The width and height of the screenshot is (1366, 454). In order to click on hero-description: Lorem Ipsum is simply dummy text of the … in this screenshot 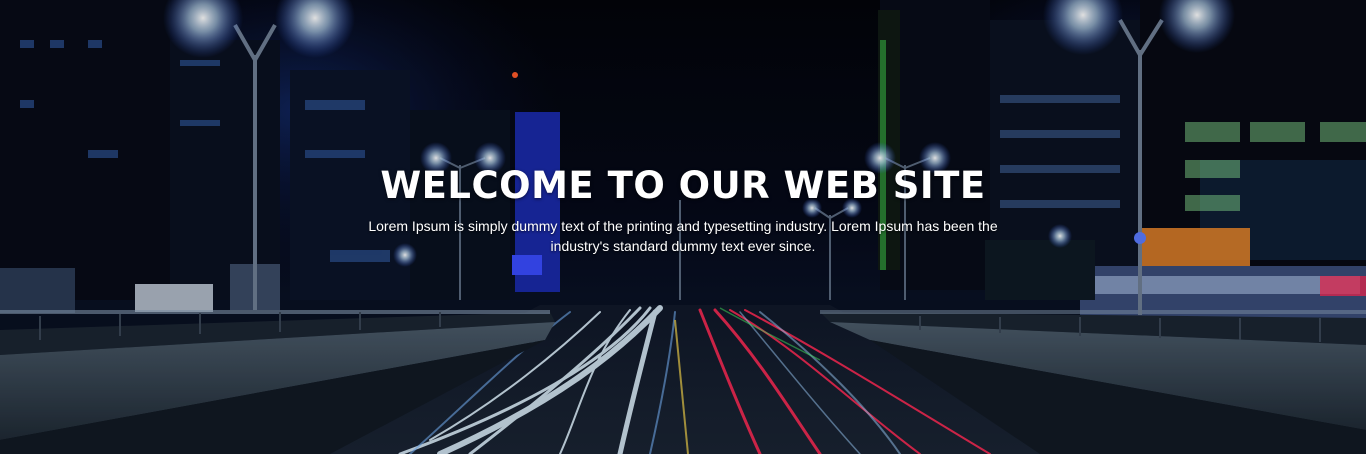, I will do `click(683, 236)`.